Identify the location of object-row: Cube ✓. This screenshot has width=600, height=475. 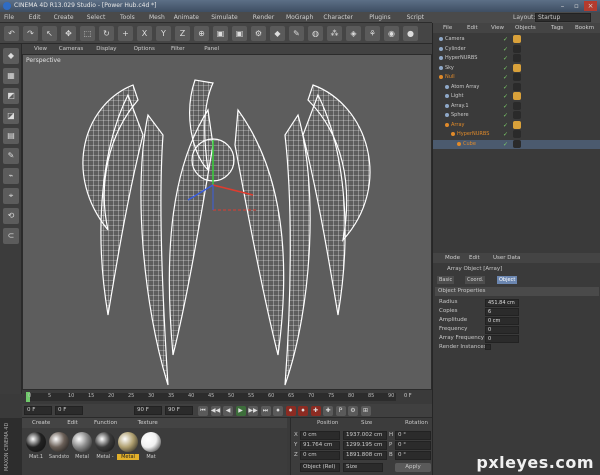
(516, 144).